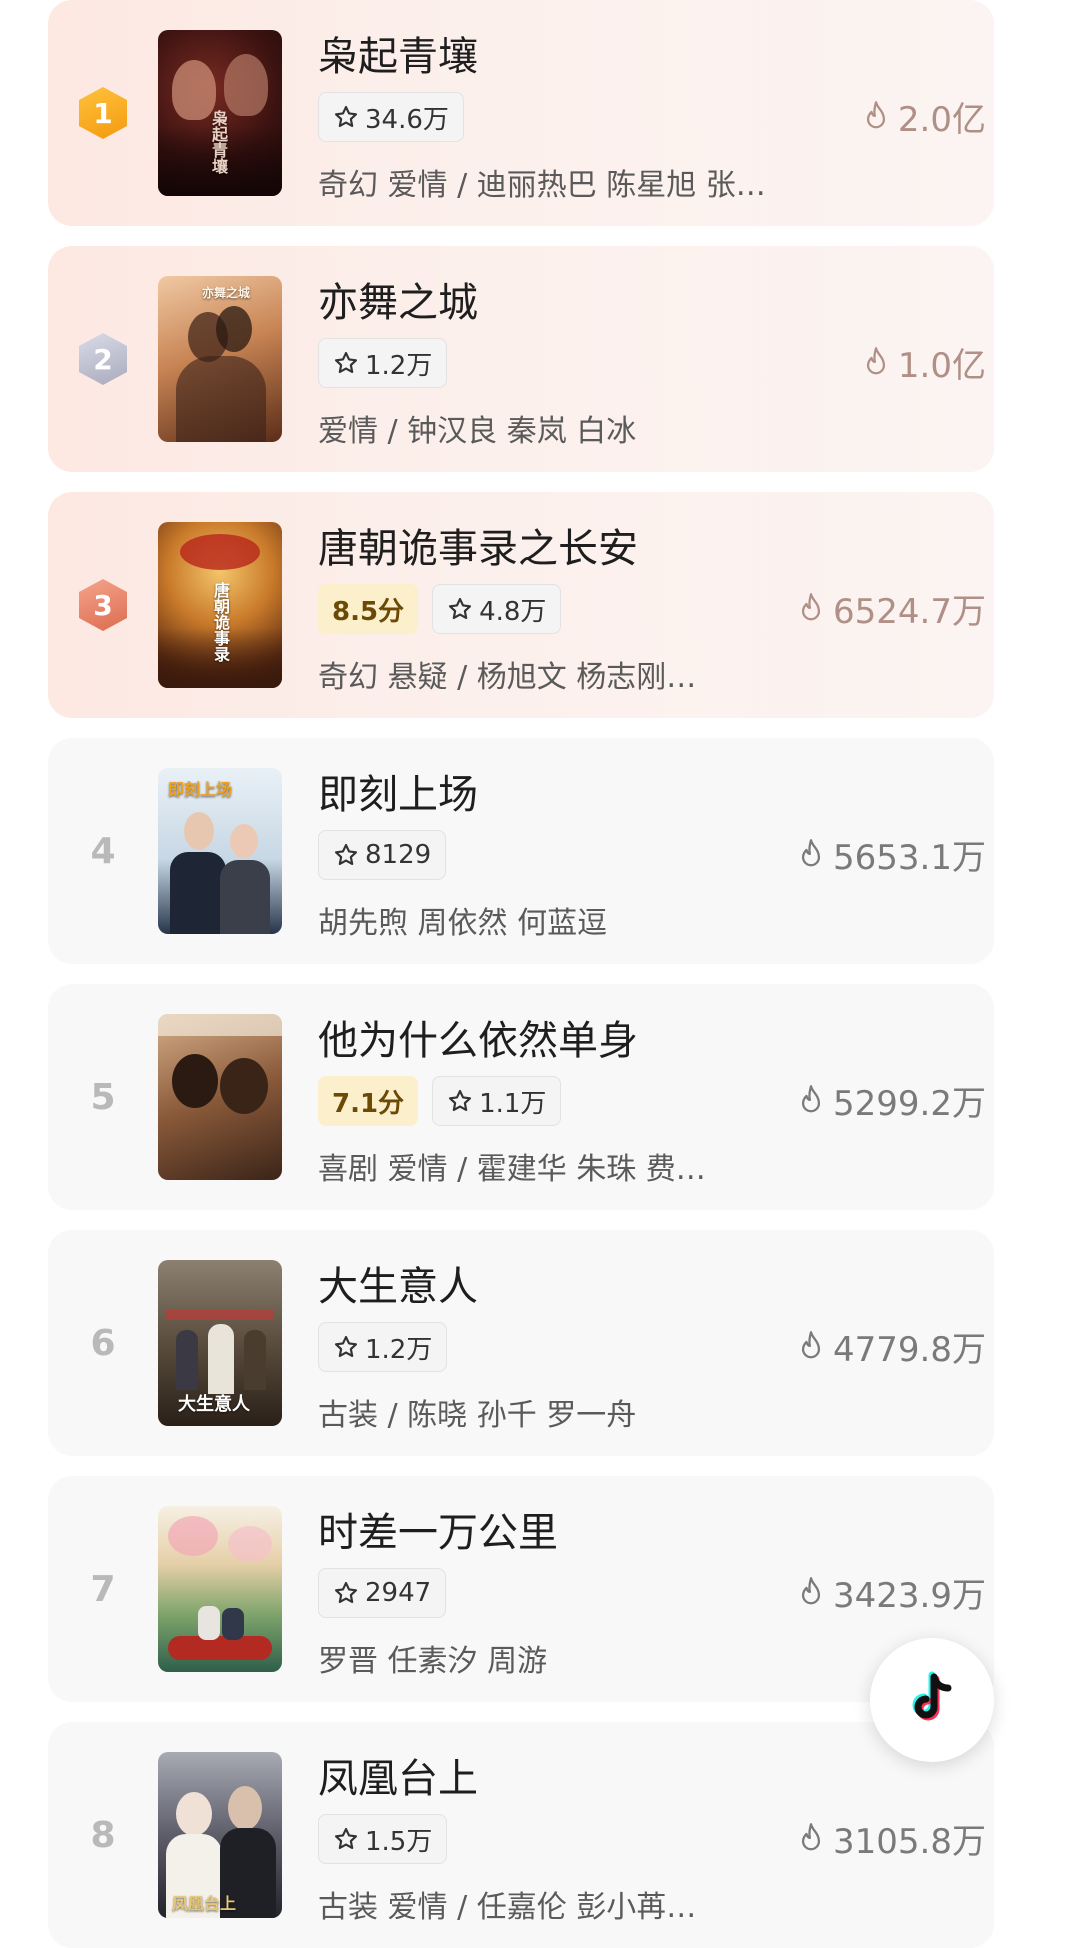 This screenshot has width=1070, height=1948. Describe the element at coordinates (368, 1101) in the screenshot. I see `score-badge: 7.1分` at that location.